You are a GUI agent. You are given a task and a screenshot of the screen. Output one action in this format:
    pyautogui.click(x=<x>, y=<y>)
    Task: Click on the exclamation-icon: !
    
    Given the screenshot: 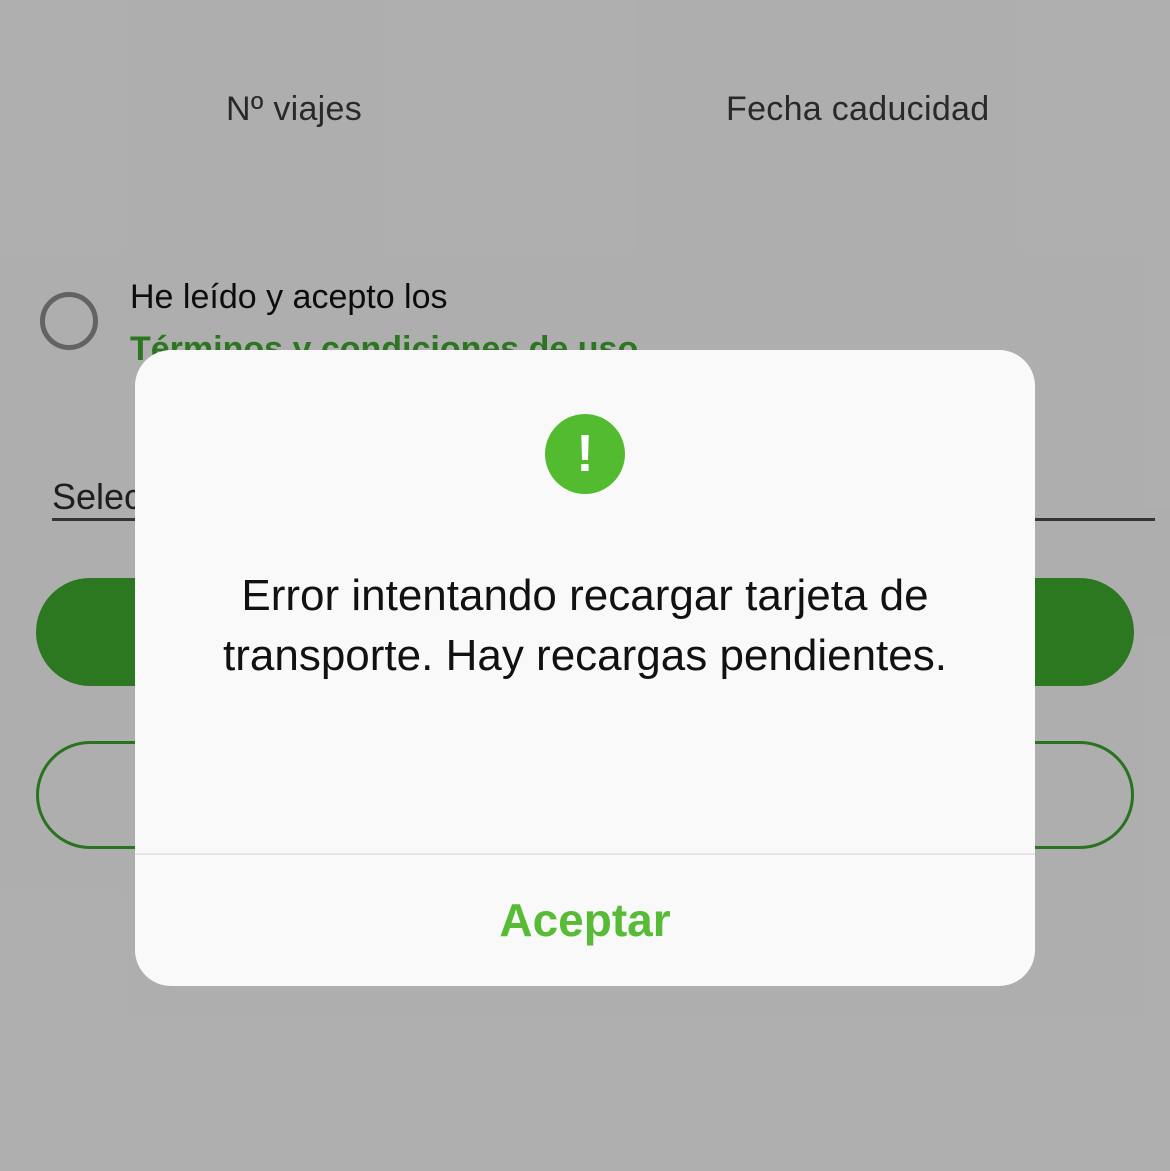 What is the action you would take?
    pyautogui.click(x=585, y=454)
    